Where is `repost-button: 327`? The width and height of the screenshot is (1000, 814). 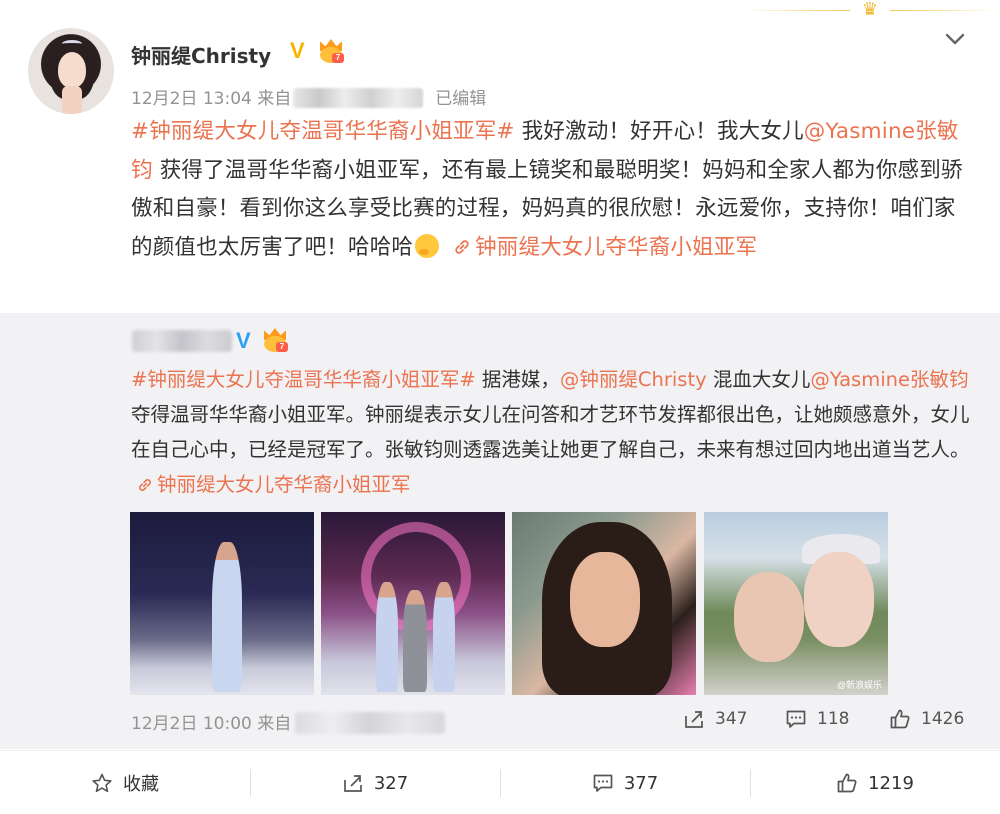 repost-button: 327 is located at coordinates (375, 782).